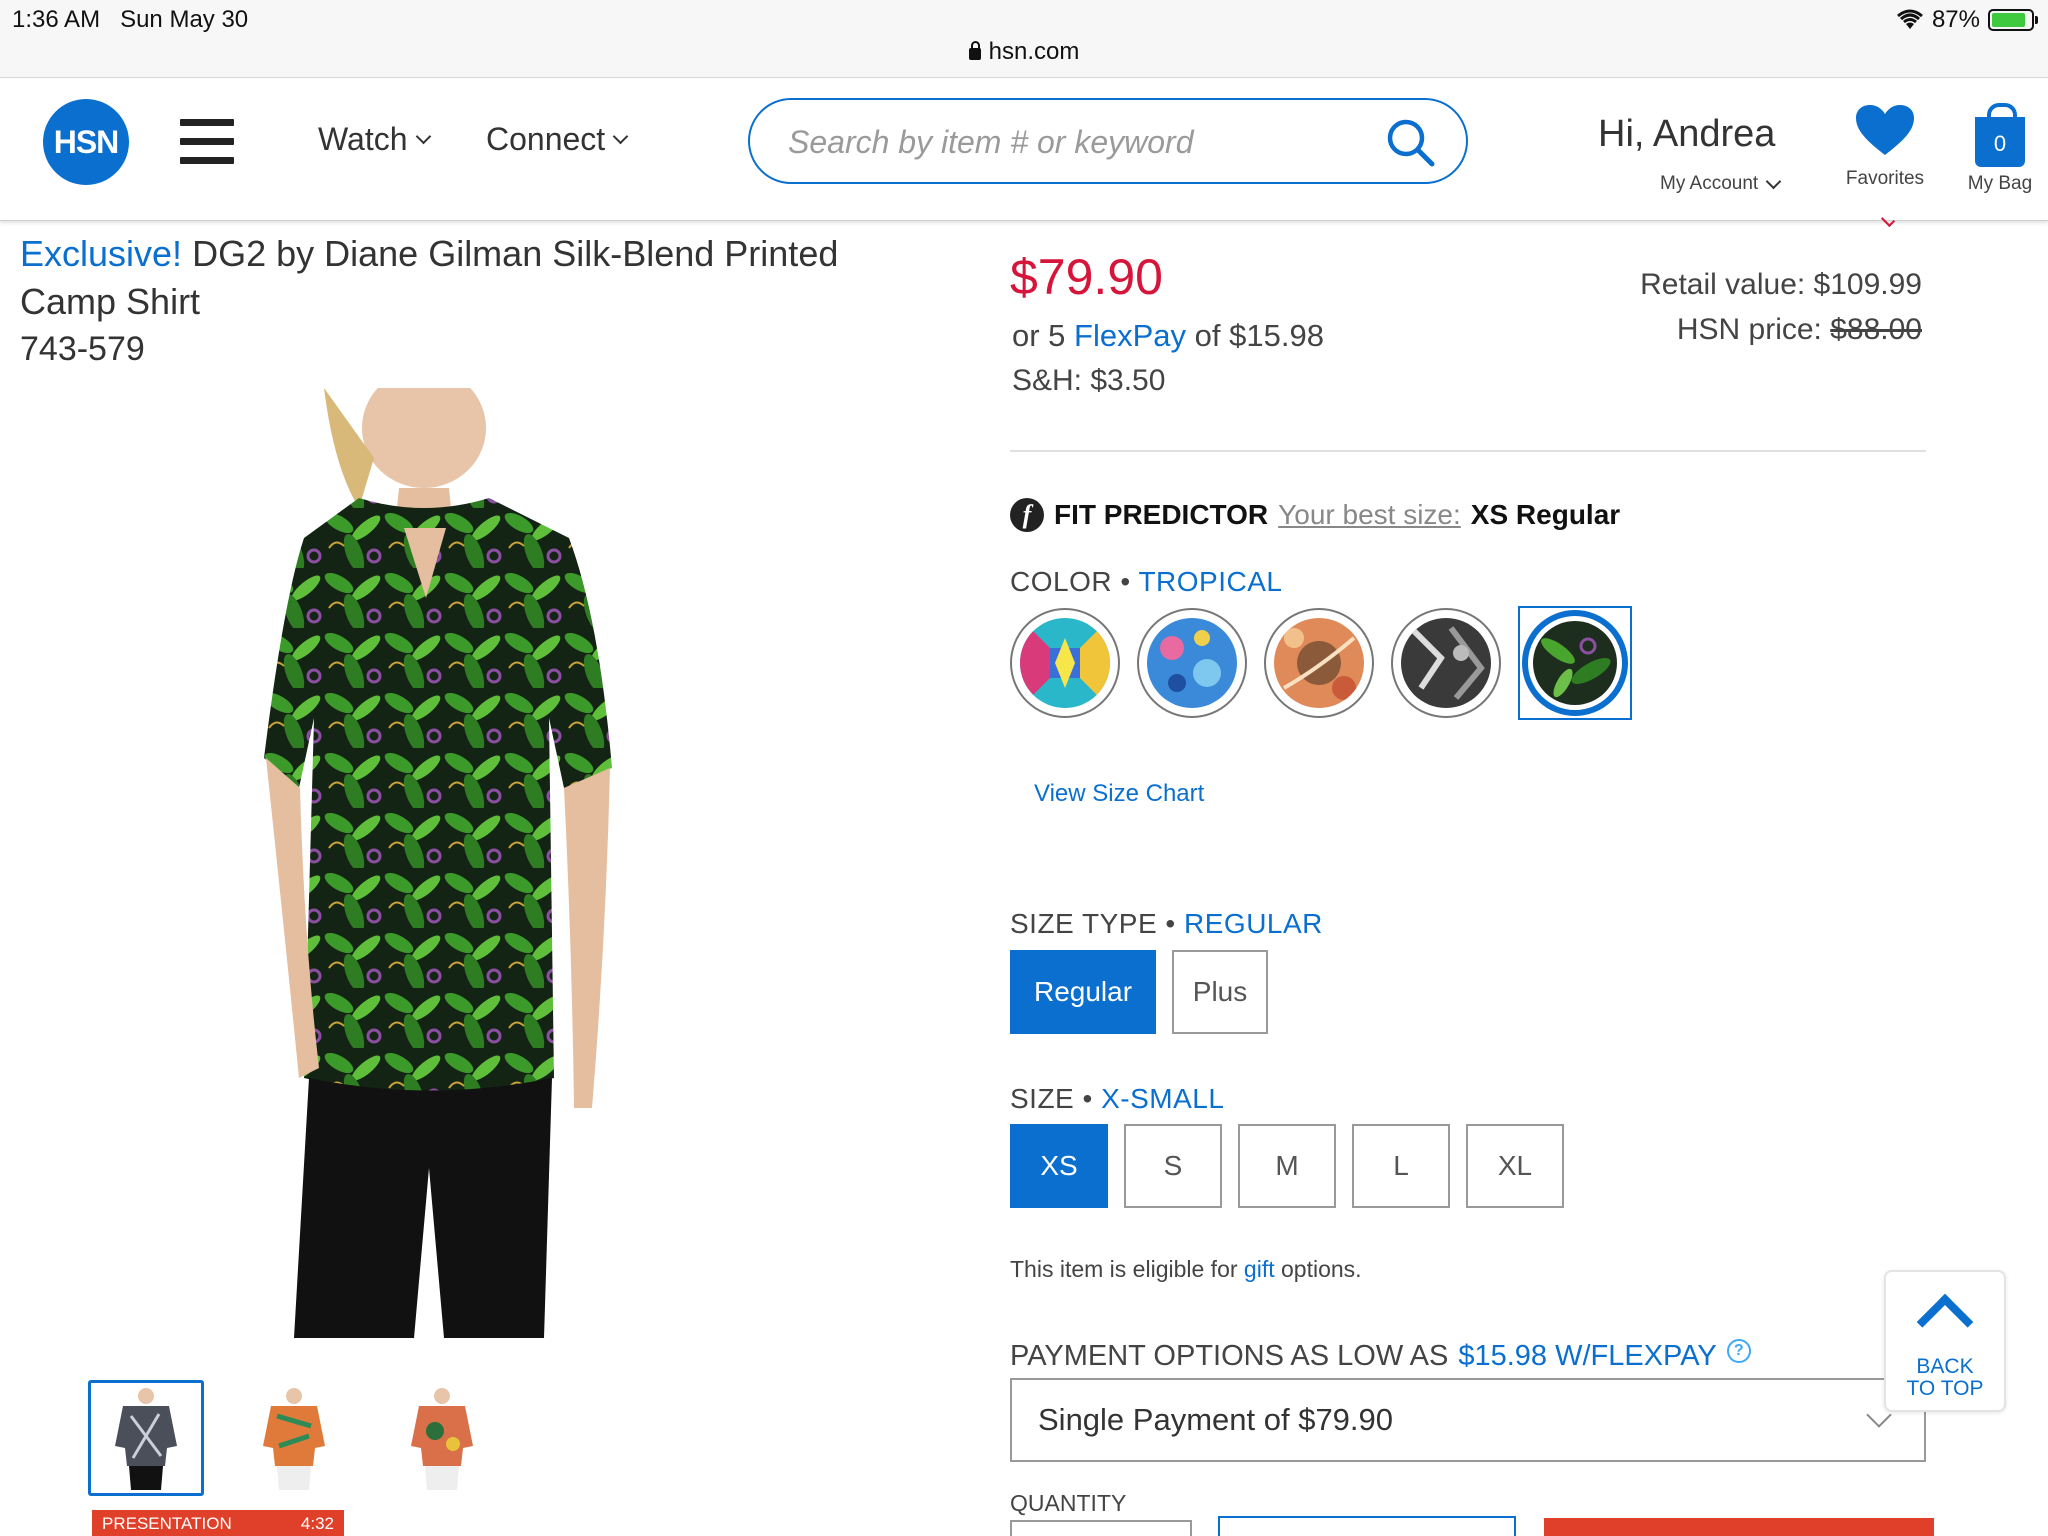 The width and height of the screenshot is (2048, 1536). Describe the element at coordinates (1885, 130) in the screenshot. I see `heart-icon` at that location.